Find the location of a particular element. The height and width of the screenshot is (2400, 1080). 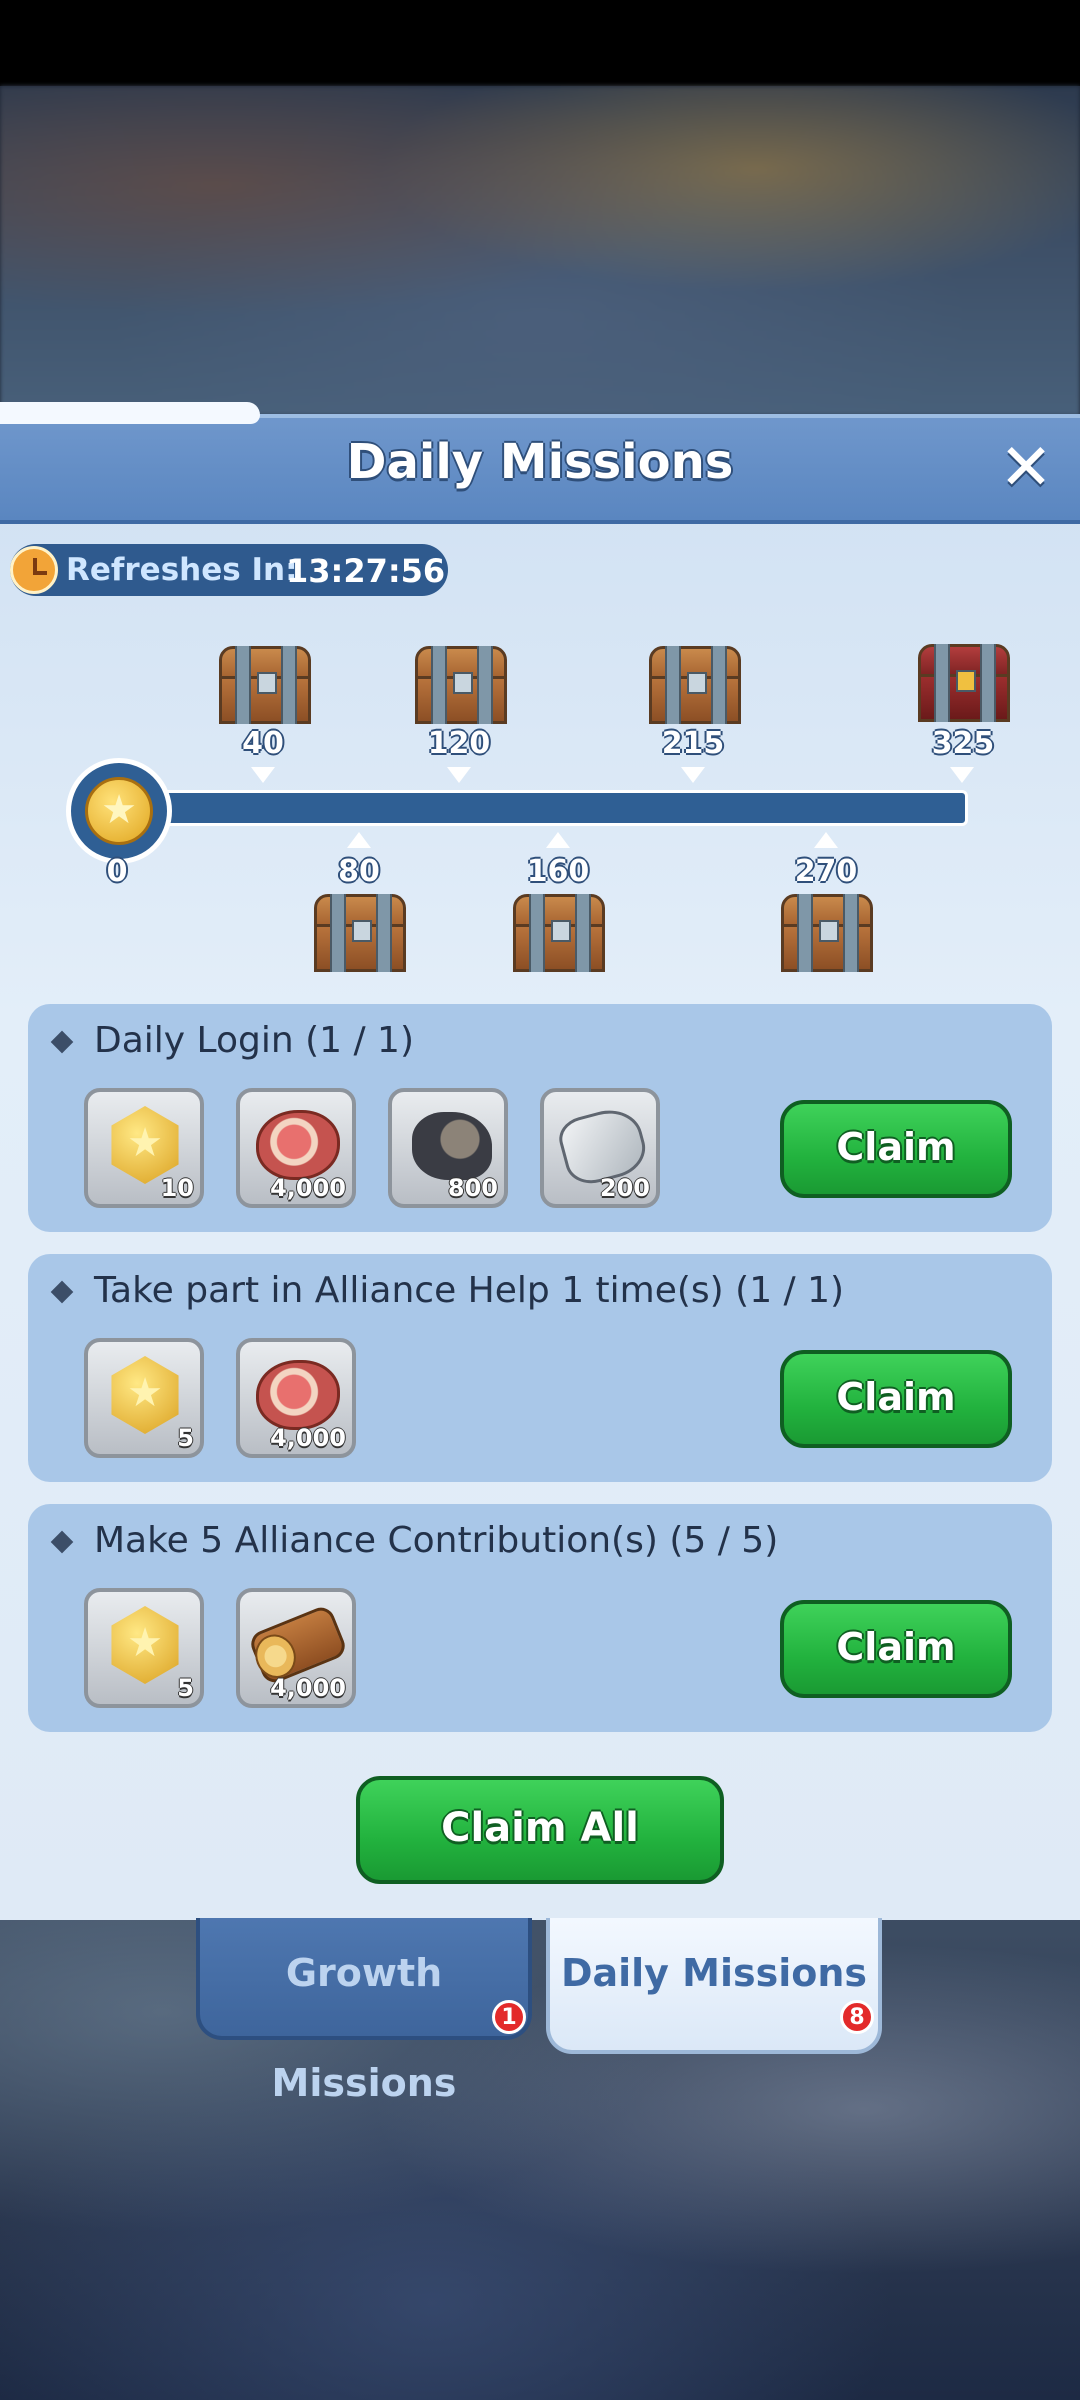

background-scene-top is located at coordinates (540, 251).